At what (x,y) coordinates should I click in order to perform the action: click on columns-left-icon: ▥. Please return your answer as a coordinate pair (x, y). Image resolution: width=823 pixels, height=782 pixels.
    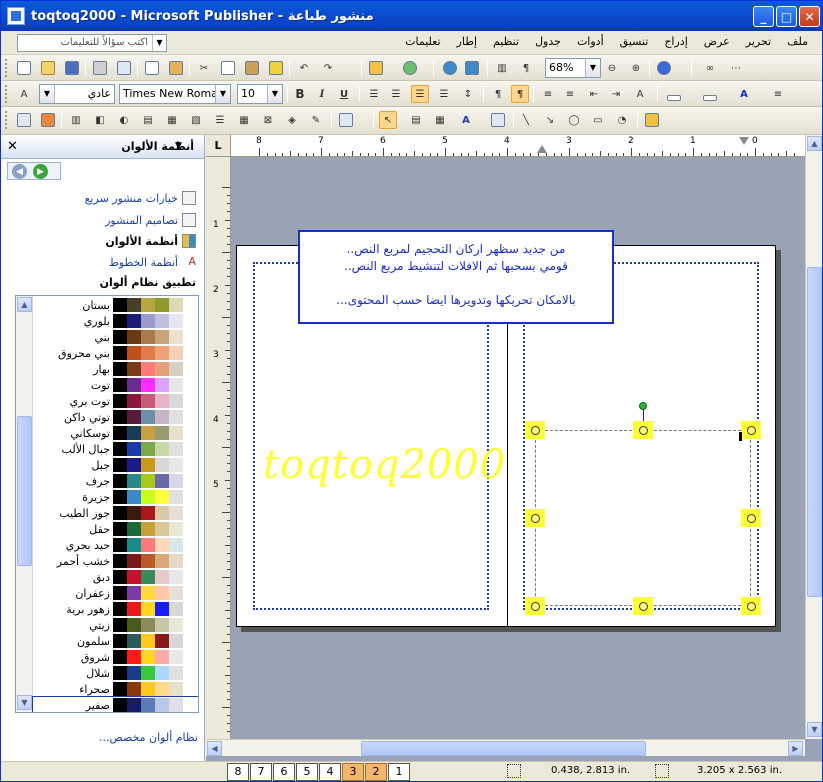
    Looking at the image, I should click on (76, 120).